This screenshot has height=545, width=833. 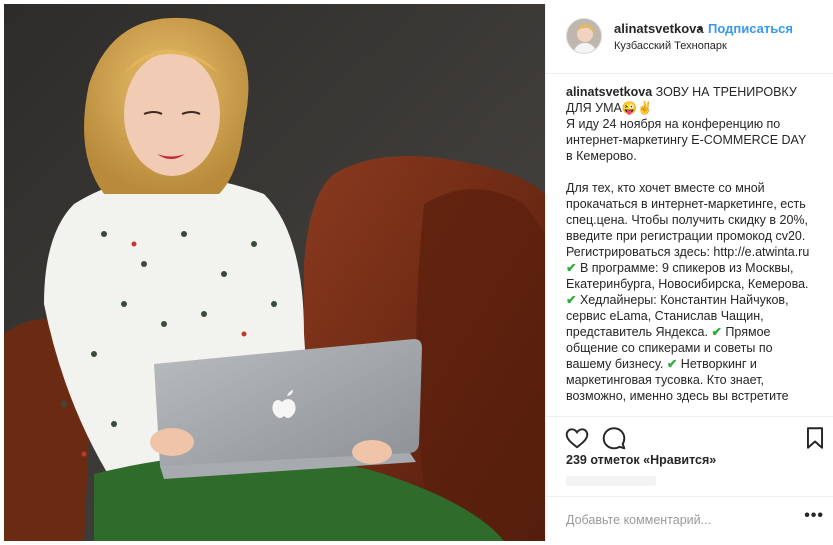 What do you see at coordinates (641, 460) in the screenshot?
I see `likes-count: 239 отметок «Нравится»` at bounding box center [641, 460].